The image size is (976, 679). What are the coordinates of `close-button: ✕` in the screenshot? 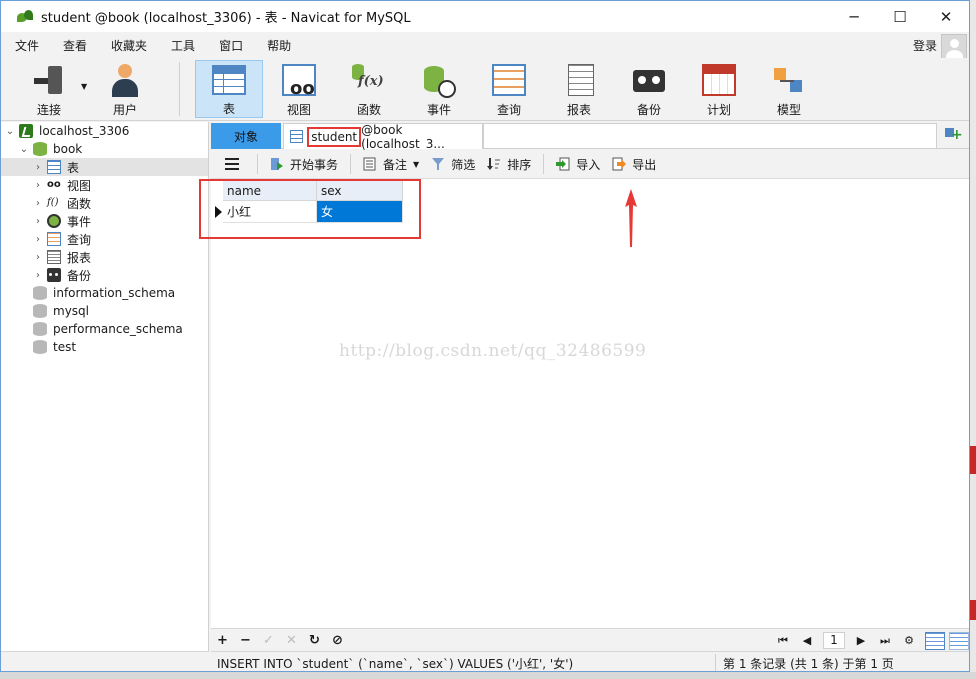 It's located at (946, 16).